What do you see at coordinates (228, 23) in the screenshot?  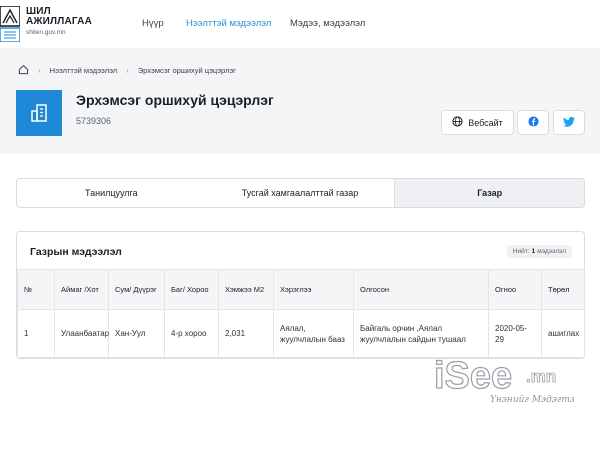 I see `nav-open-info: Нээлттэй мэдээлэл` at bounding box center [228, 23].